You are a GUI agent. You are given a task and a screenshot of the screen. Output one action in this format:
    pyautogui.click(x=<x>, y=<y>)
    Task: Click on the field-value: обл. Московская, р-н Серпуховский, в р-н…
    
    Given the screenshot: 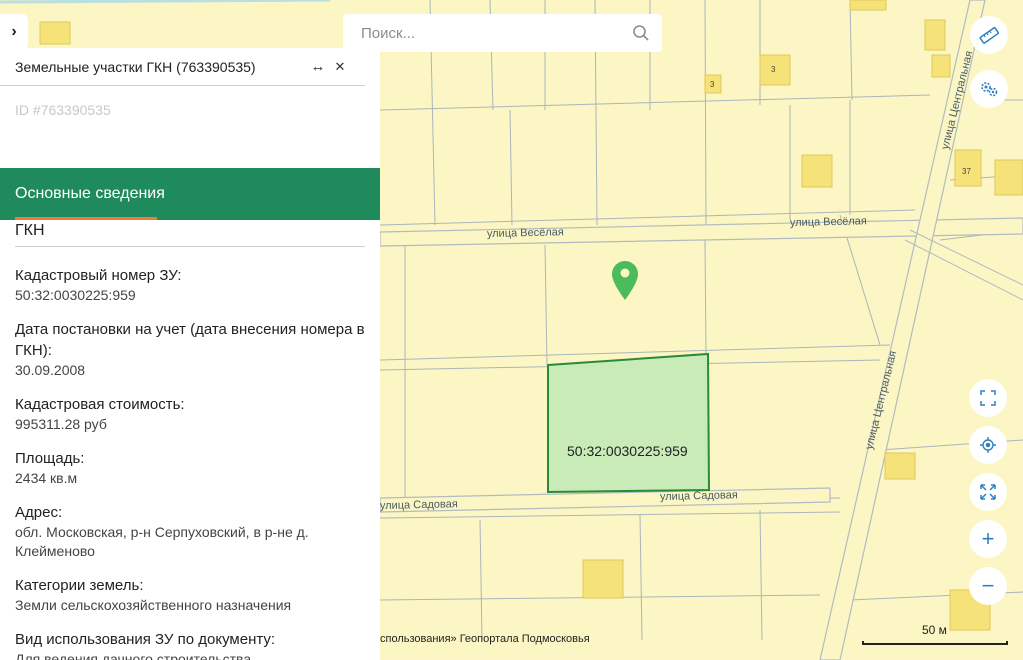 What is the action you would take?
    pyautogui.click(x=162, y=541)
    